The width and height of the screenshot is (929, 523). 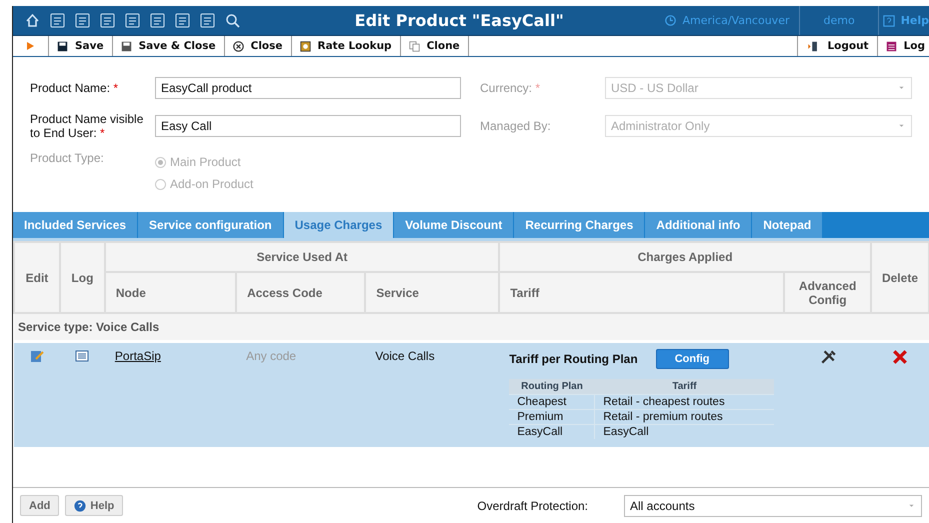 I want to click on clock-icon, so click(x=670, y=20).